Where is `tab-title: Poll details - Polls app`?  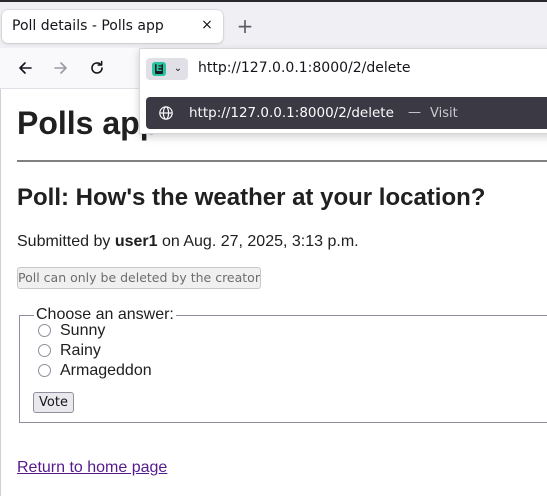 tab-title: Poll details - Polls app is located at coordinates (88, 26).